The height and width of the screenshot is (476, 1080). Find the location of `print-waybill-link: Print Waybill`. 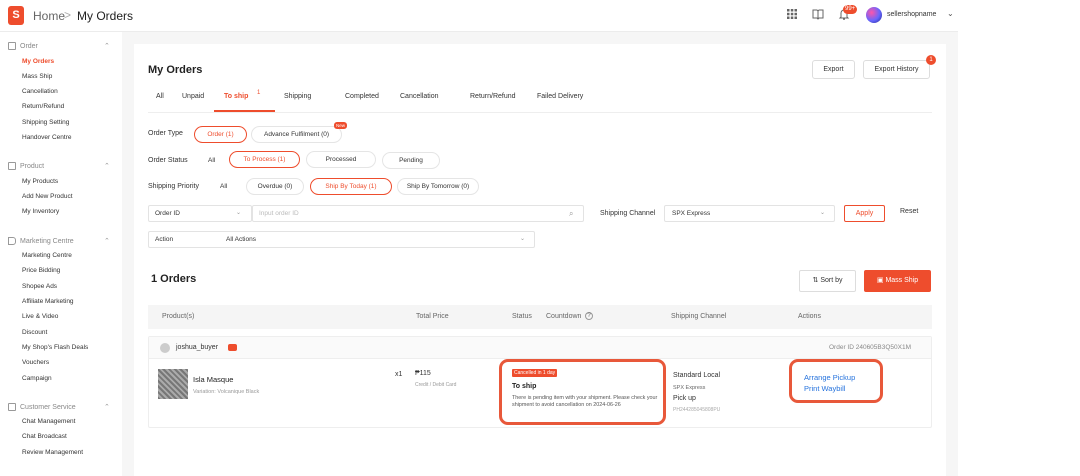

print-waybill-link: Print Waybill is located at coordinates (824, 388).